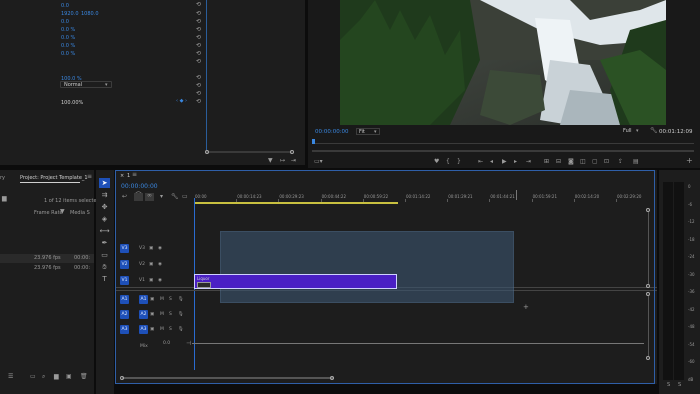 The height and width of the screenshot is (394, 700). Describe the element at coordinates (104, 195) in the screenshot. I see `track-select-icon: ⇉` at that location.